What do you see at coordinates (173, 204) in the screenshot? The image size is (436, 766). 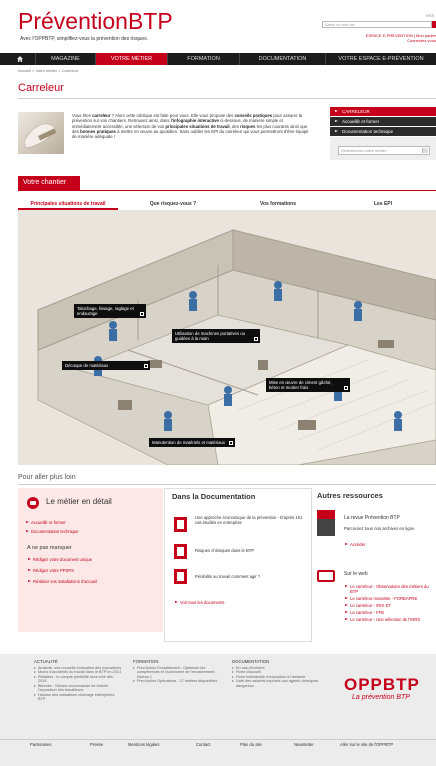 I see `tab-risques: Que risquez-vous ?` at bounding box center [173, 204].